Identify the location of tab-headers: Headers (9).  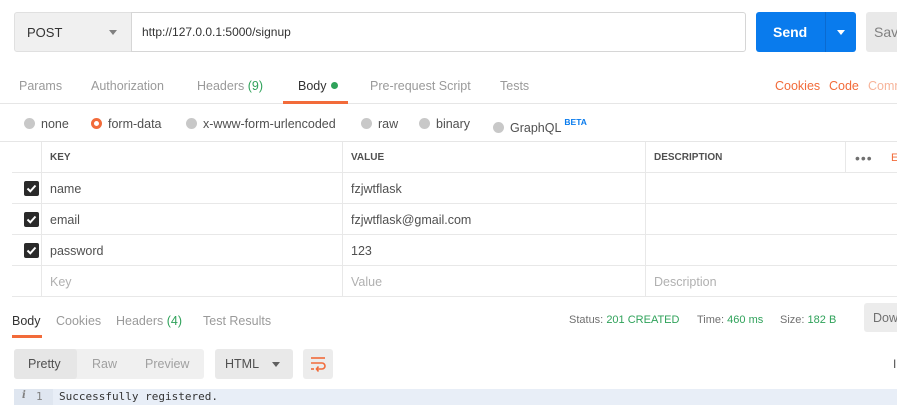
(230, 86).